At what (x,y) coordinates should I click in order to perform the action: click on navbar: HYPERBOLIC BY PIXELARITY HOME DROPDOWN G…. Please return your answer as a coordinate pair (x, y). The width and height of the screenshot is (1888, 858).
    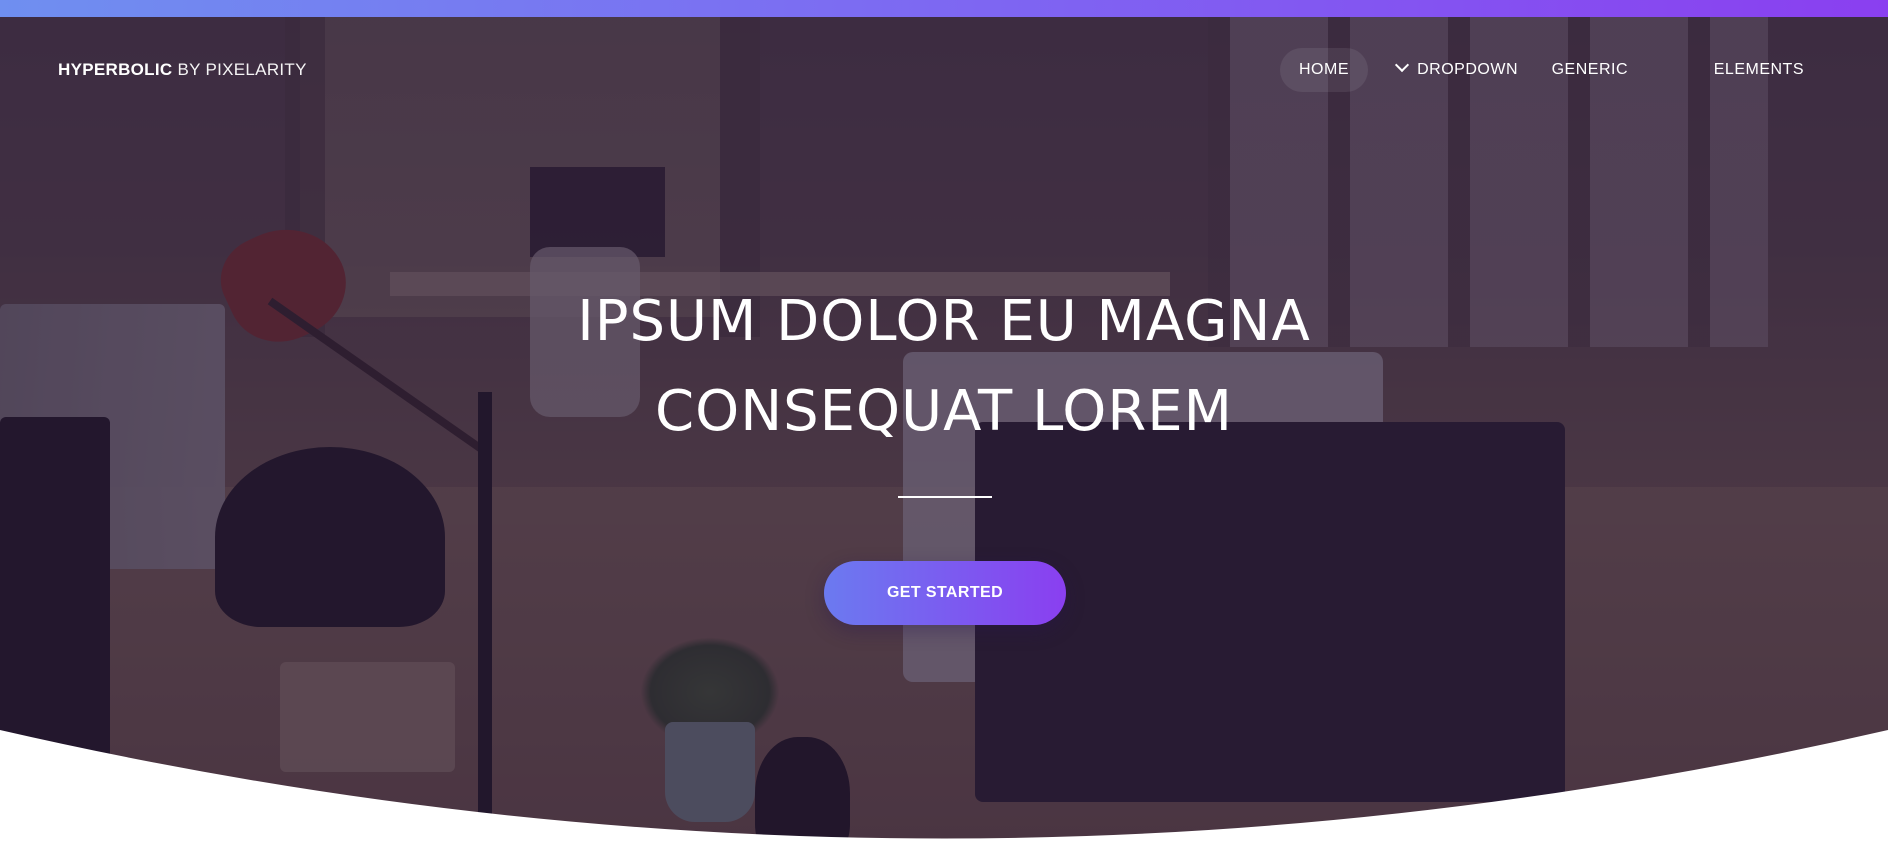
    Looking at the image, I should click on (944, 69).